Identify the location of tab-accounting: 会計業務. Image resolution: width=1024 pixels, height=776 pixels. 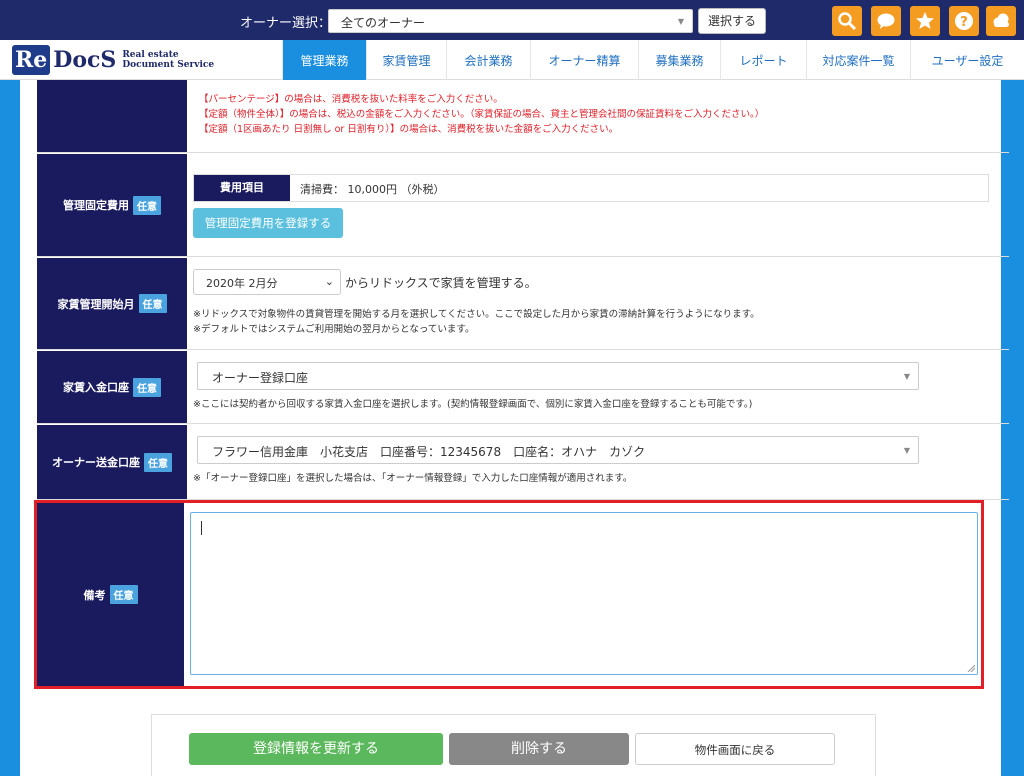
(488, 60).